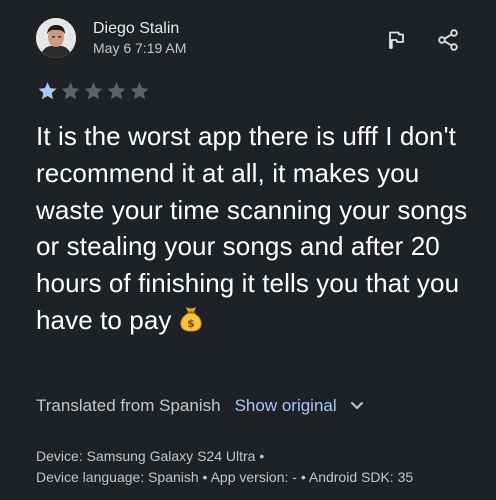 The width and height of the screenshot is (496, 500). What do you see at coordinates (140, 48) in the screenshot?
I see `review-date: May 6 7:19 AM` at bounding box center [140, 48].